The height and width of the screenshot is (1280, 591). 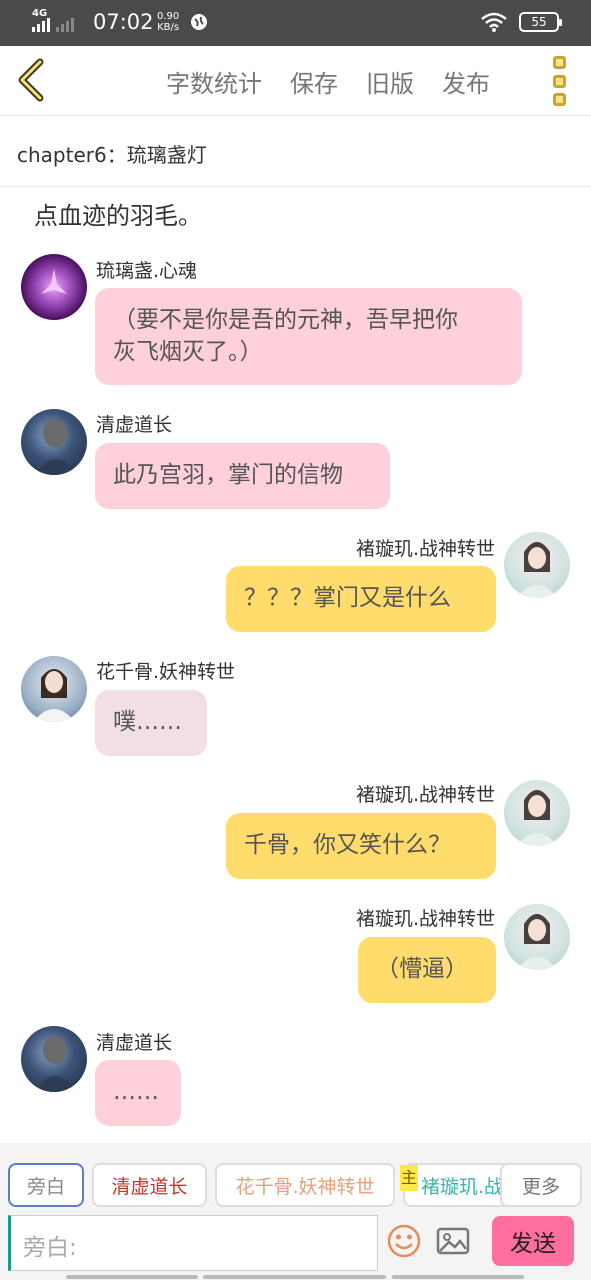 What do you see at coordinates (533, 1241) in the screenshot?
I see `send-button: 发送` at bounding box center [533, 1241].